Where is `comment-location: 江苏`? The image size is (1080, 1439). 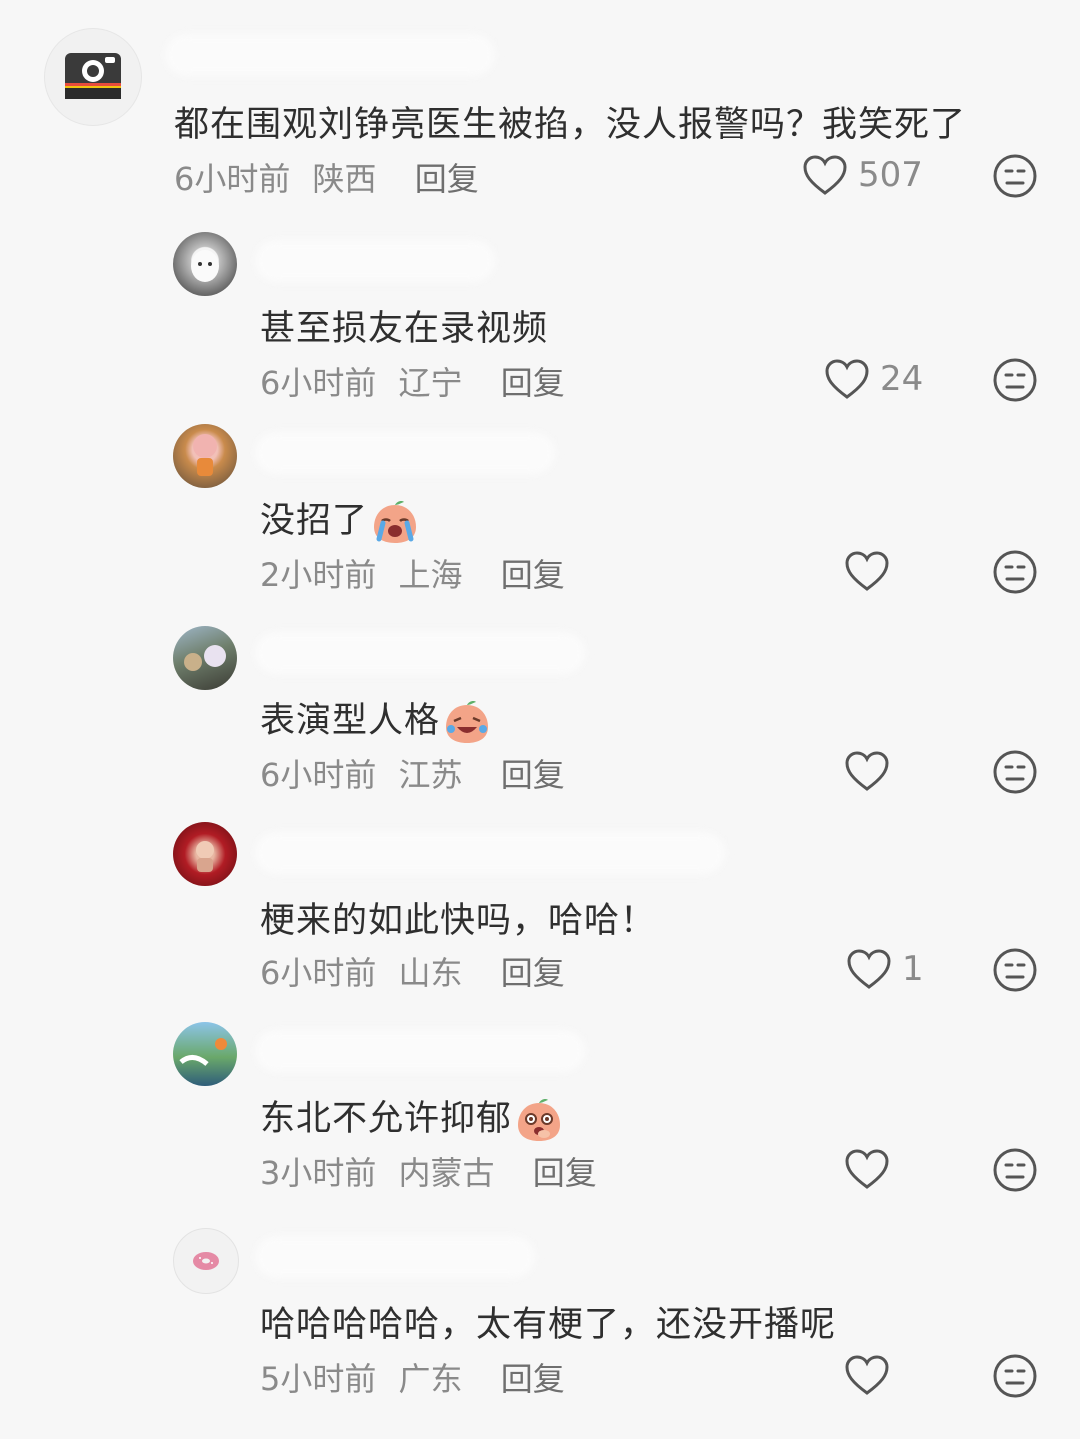
comment-location: 江苏 is located at coordinates (430, 775).